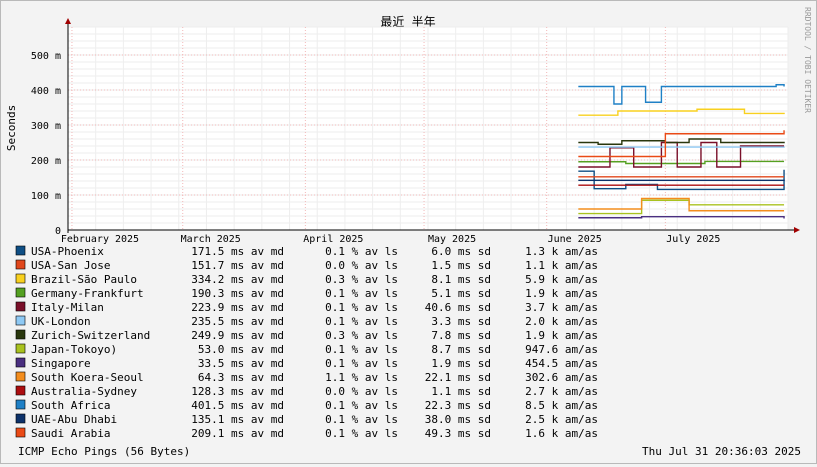  Describe the element at coordinates (561, 377) in the screenshot. I see `legend-amas: 302.6 am/as` at that location.